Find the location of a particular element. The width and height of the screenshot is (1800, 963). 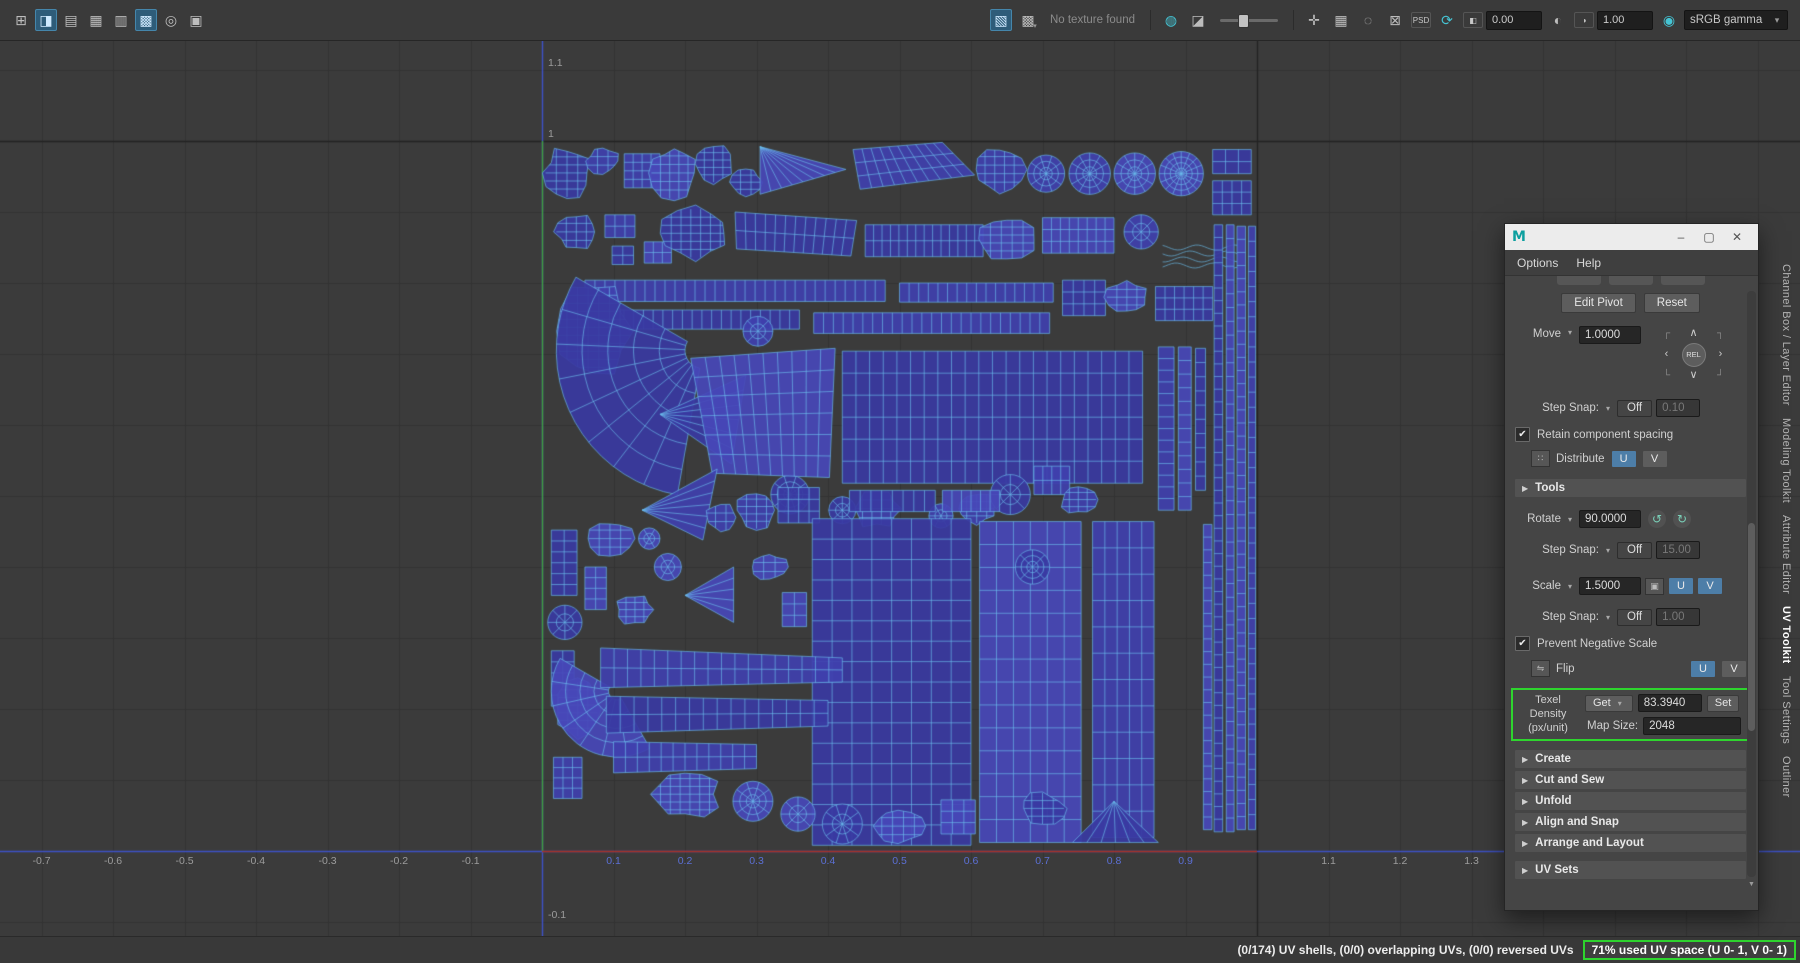

update-psd-networks-icon: ◍ is located at coordinates (1171, 20).